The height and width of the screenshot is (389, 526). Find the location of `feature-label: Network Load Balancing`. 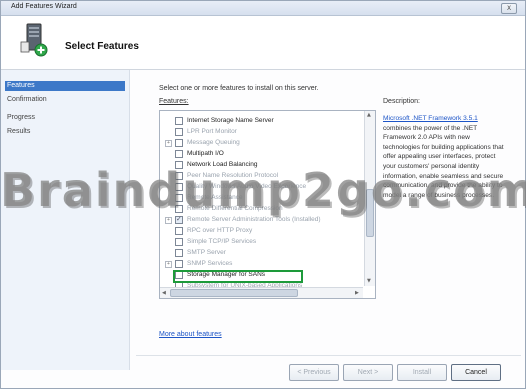

feature-label: Network Load Balancing is located at coordinates (222, 164).